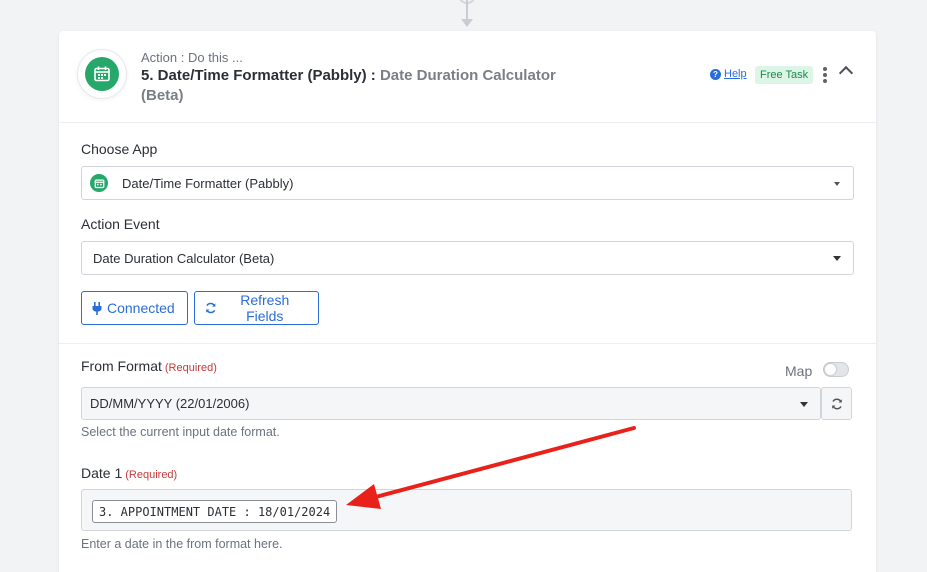 The width and height of the screenshot is (927, 572). I want to click on from-format-refresh-button, so click(836, 403).